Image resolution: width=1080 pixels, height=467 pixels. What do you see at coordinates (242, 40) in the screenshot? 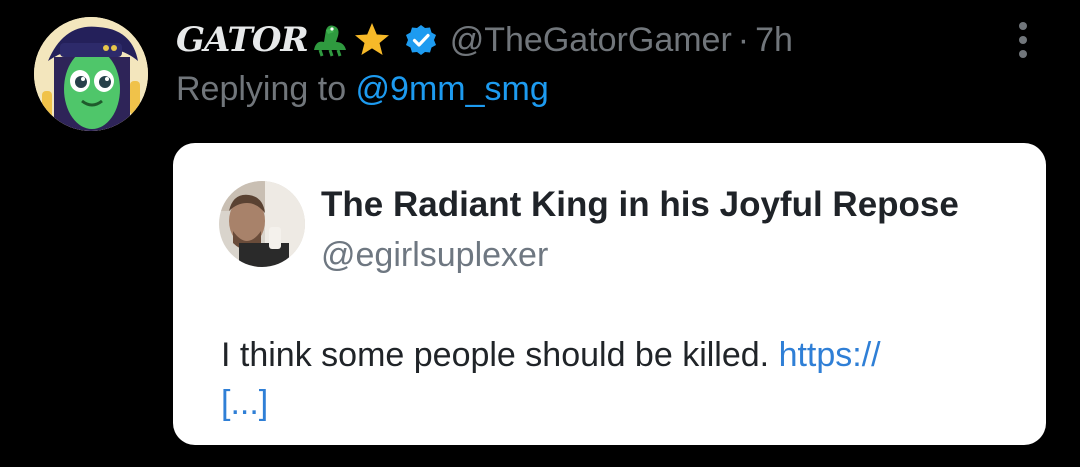
I see `display-name: GATOR` at bounding box center [242, 40].